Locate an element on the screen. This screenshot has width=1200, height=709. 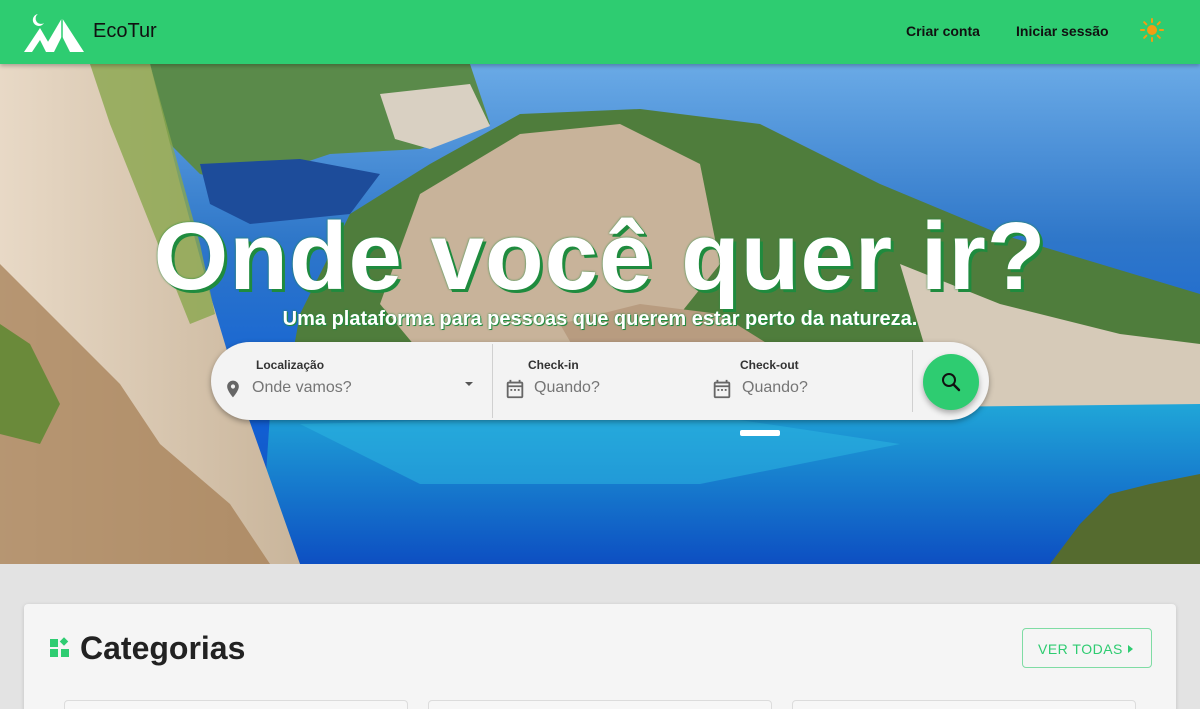
categories-card: Categorias VER TODAS is located at coordinates (600, 656).